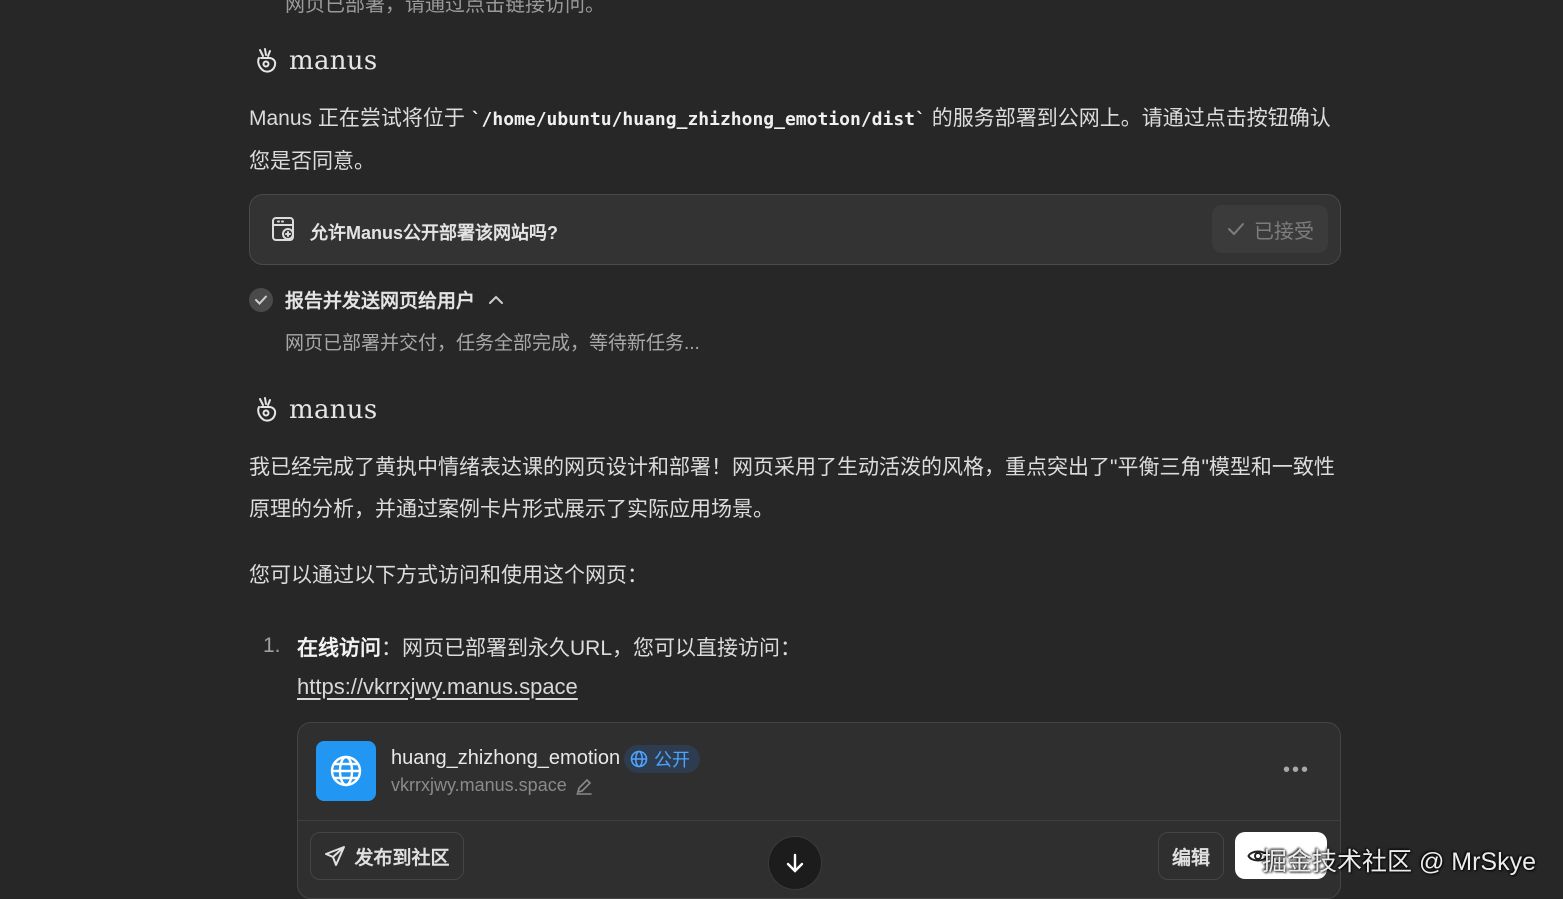 The height and width of the screenshot is (899, 1563). What do you see at coordinates (346, 771) in the screenshot?
I see `globe-icon` at bounding box center [346, 771].